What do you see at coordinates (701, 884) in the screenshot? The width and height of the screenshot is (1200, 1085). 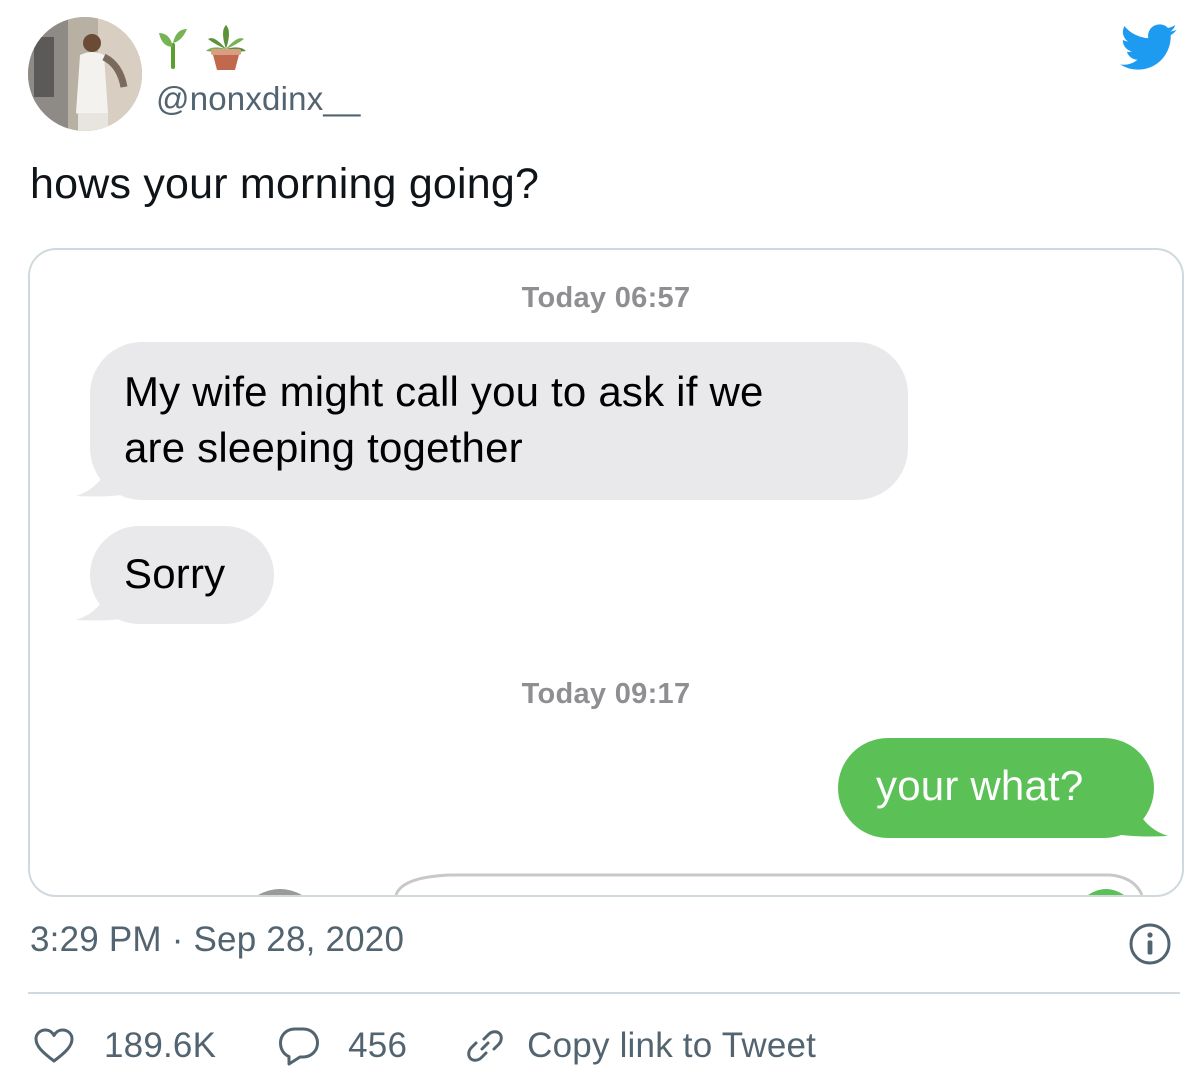 I see `message-composer-cropped` at bounding box center [701, 884].